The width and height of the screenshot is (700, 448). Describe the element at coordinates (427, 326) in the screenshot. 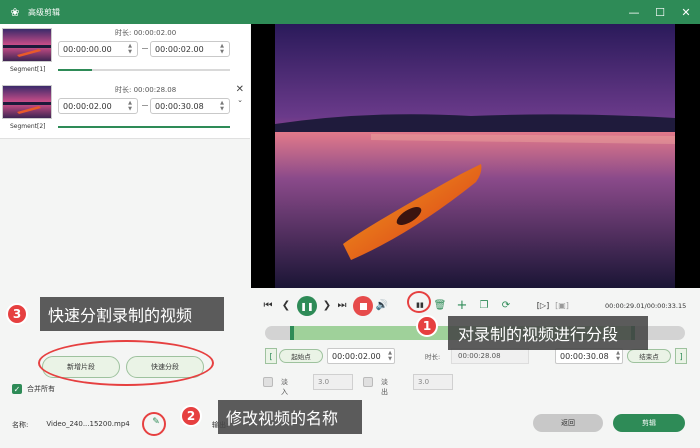

I see `callout-1-badge: 1` at that location.